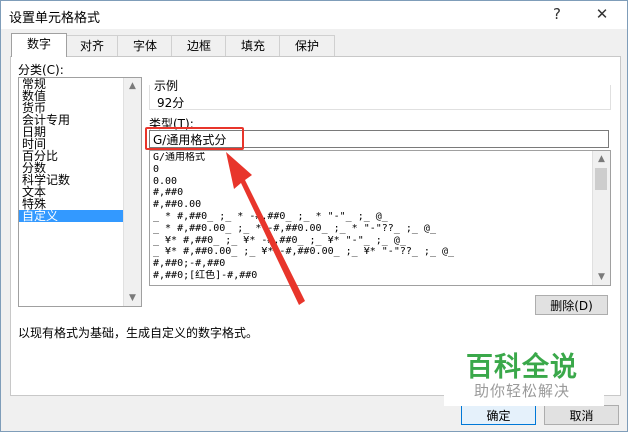 Image resolution: width=628 pixels, height=432 pixels. What do you see at coordinates (39, 45) in the screenshot?
I see `tab-number: 数字` at bounding box center [39, 45].